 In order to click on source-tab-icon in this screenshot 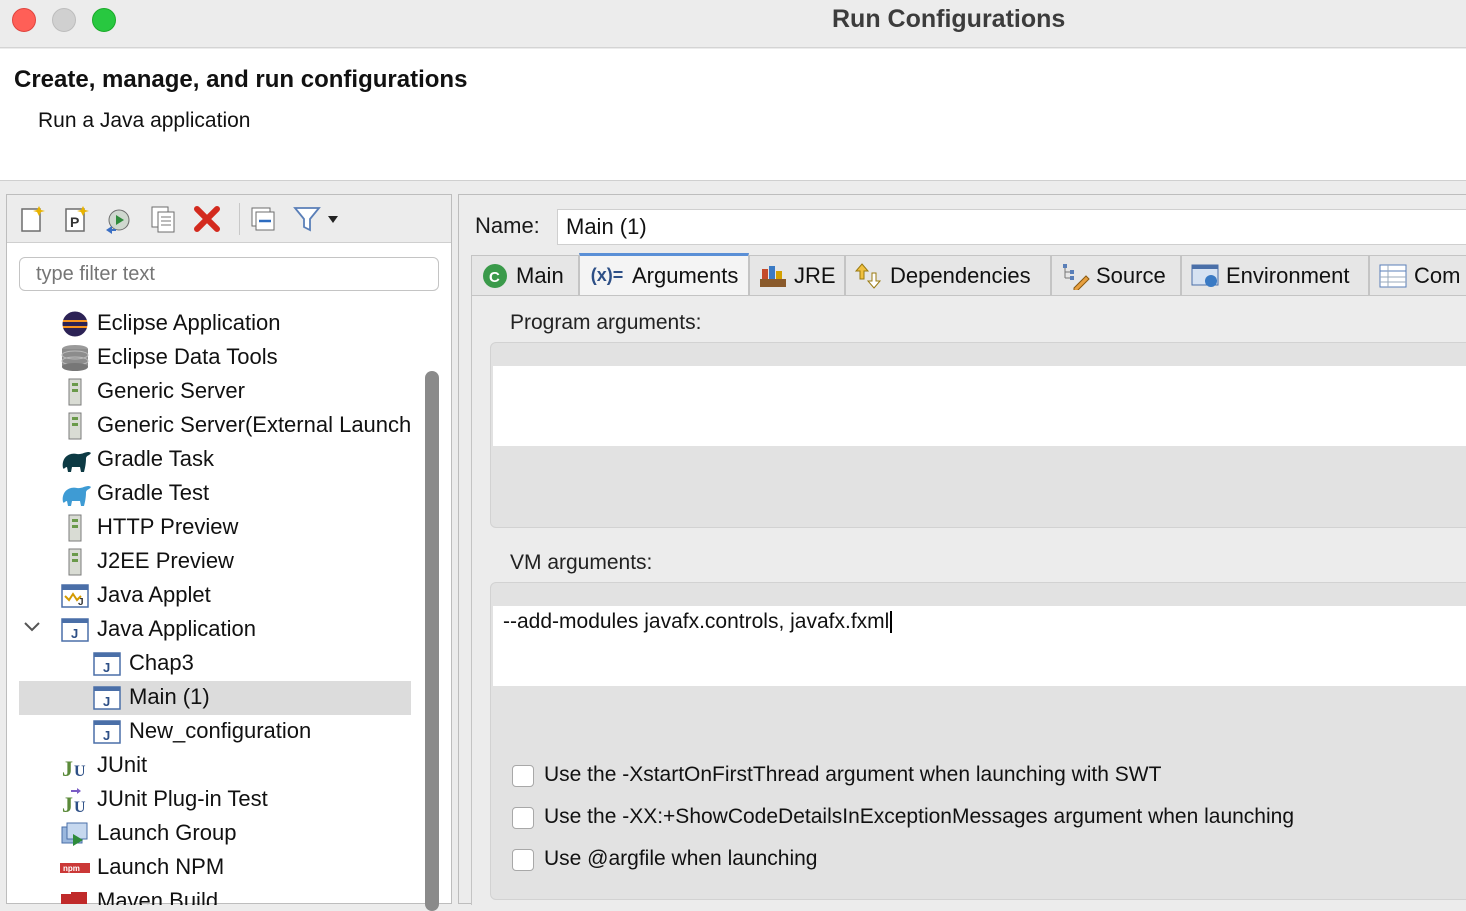, I will do `click(1075, 276)`.